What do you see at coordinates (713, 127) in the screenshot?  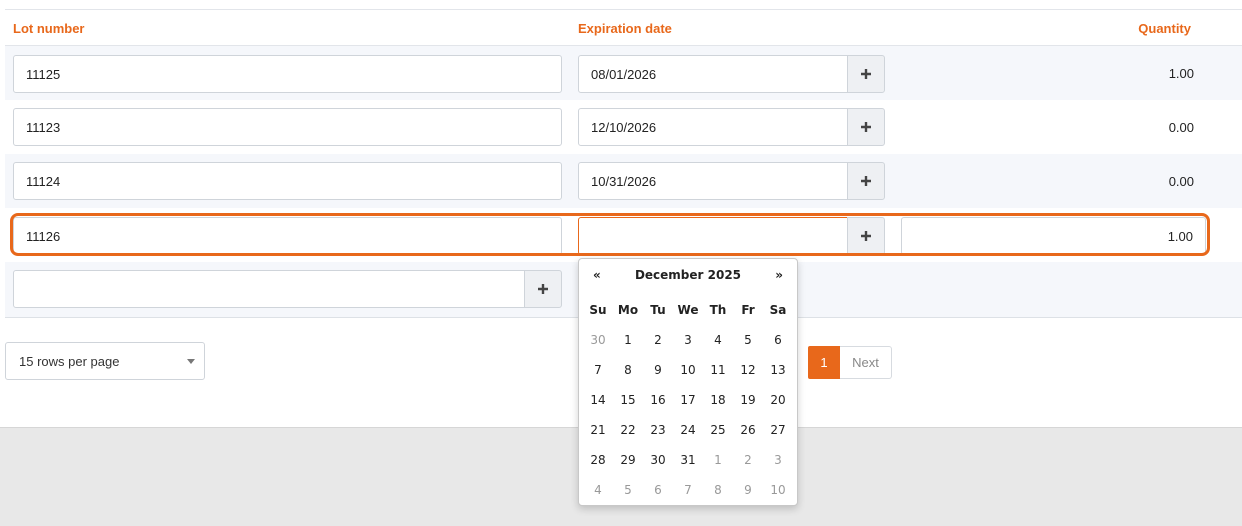 I see `expiration-date-input: 12/10/2026` at bounding box center [713, 127].